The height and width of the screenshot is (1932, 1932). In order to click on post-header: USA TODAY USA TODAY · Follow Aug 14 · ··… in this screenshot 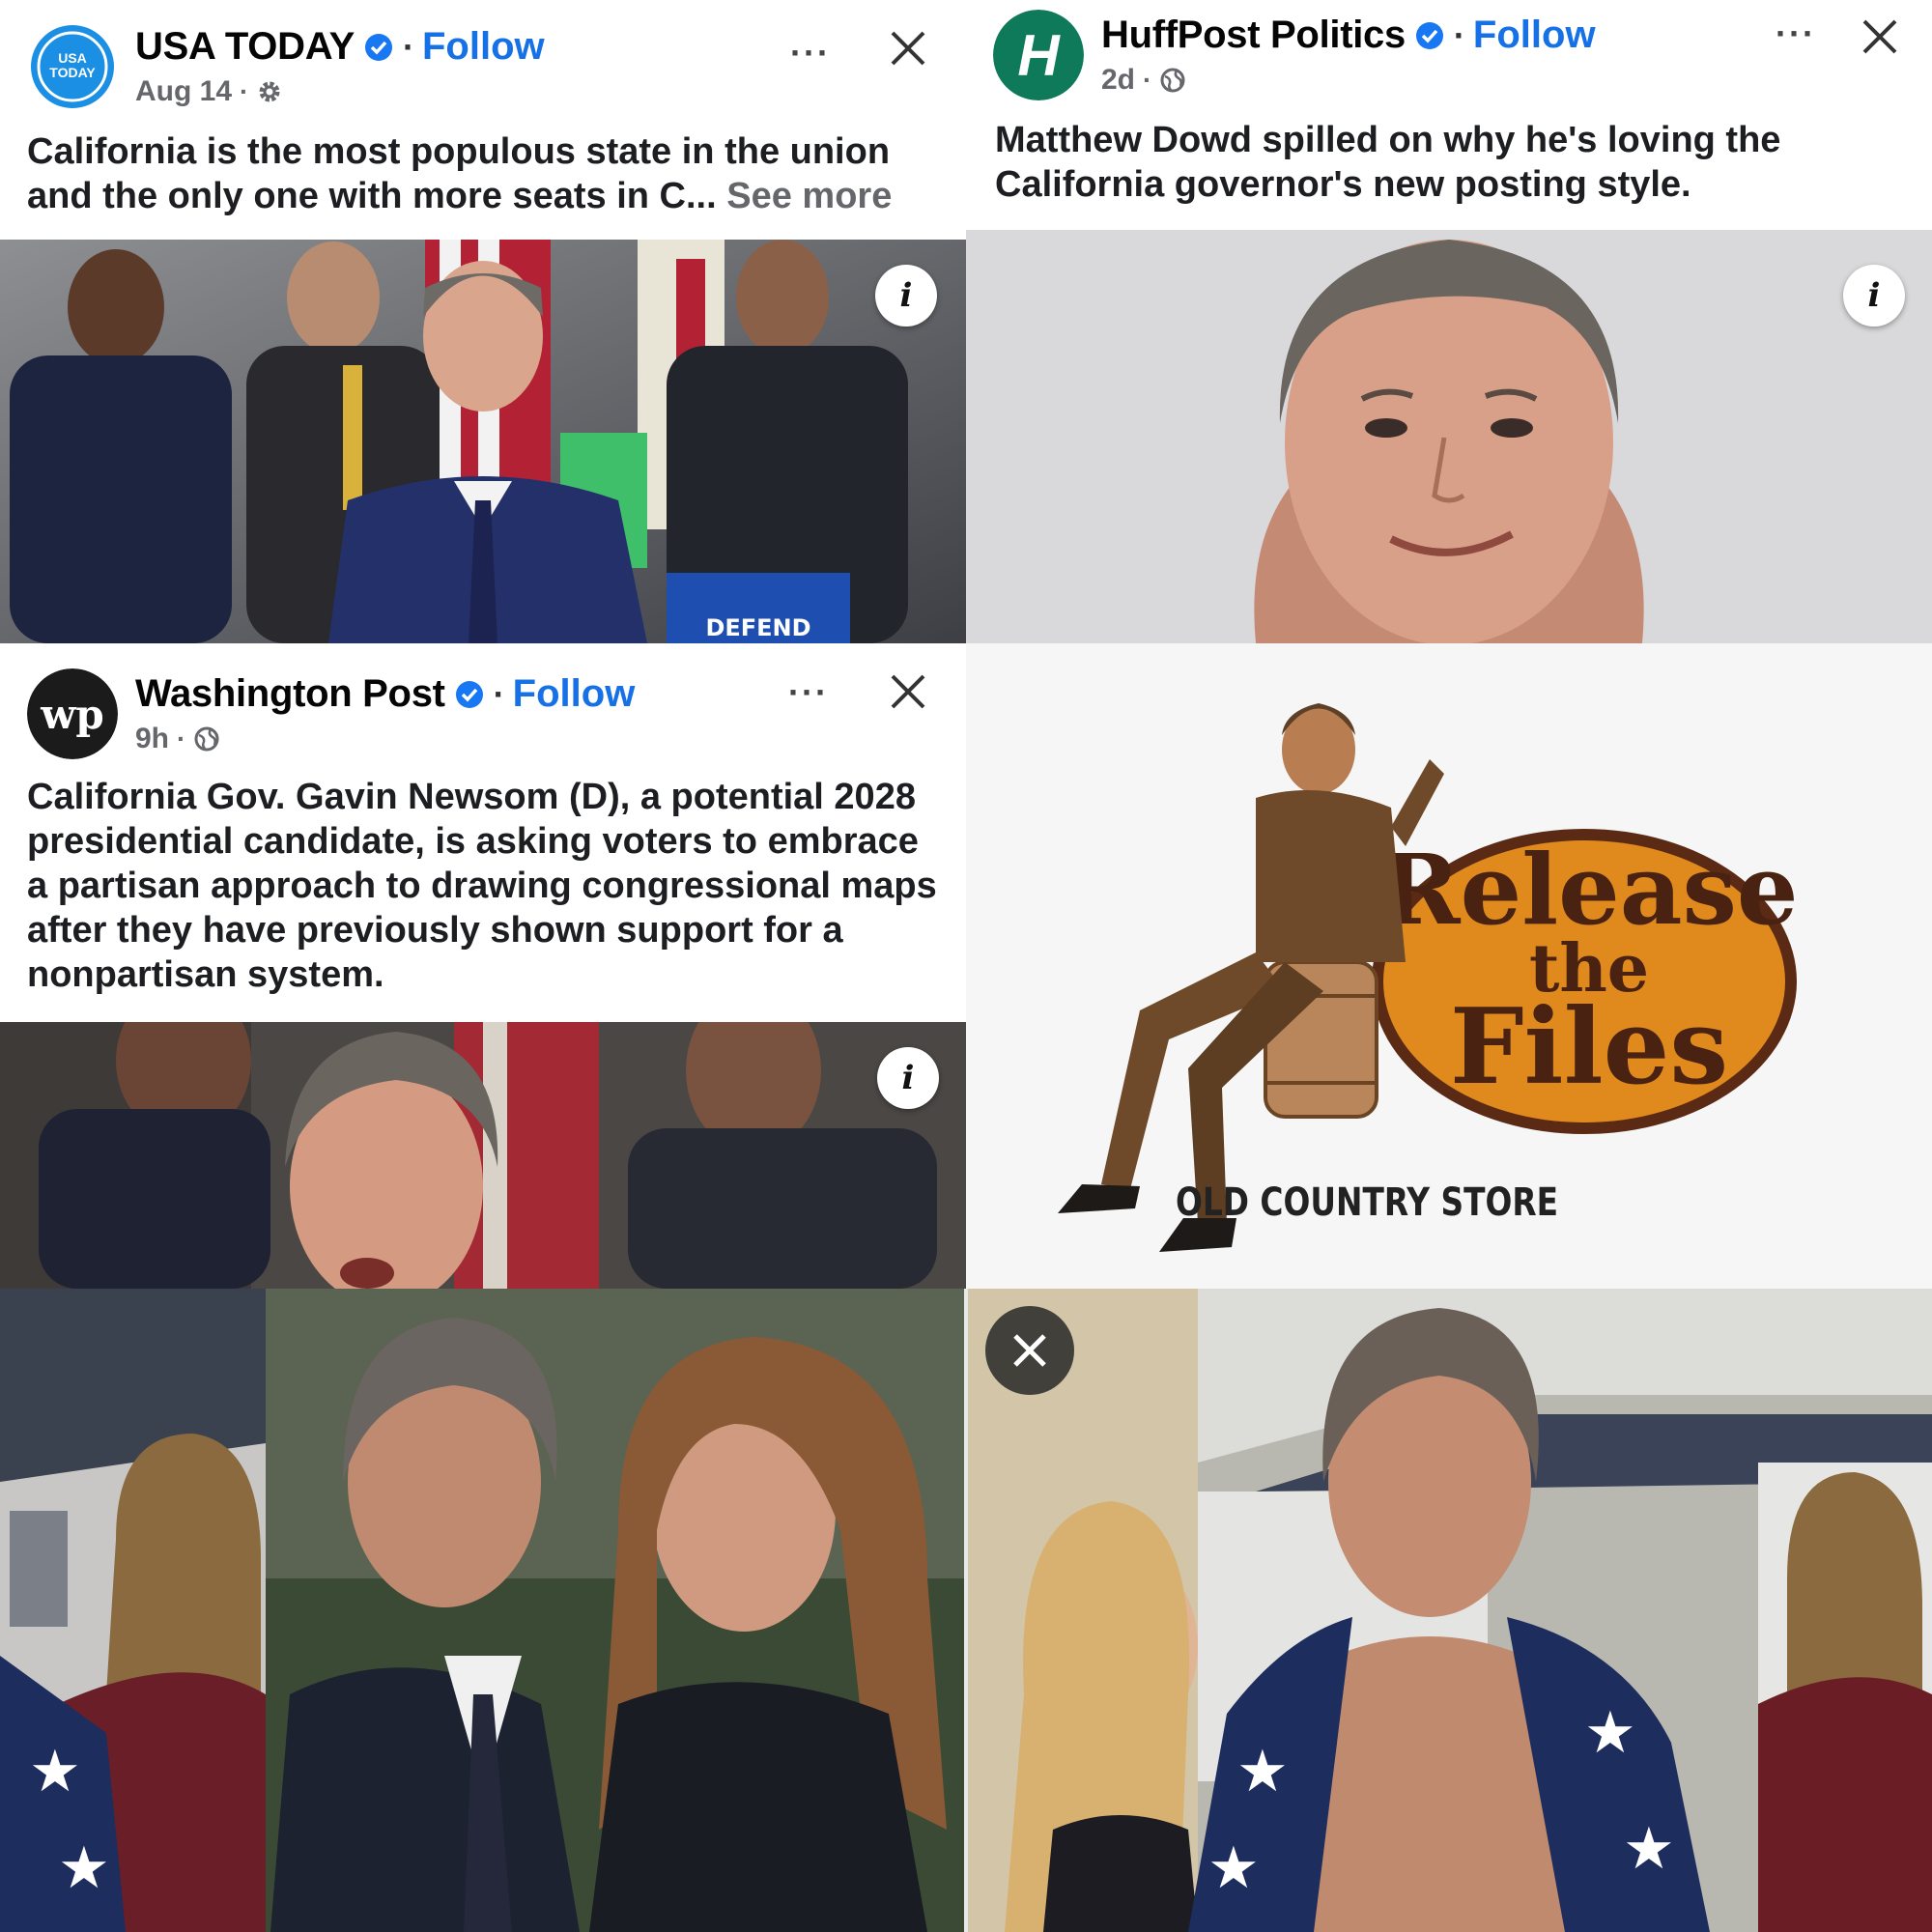, I will do `click(487, 69)`.